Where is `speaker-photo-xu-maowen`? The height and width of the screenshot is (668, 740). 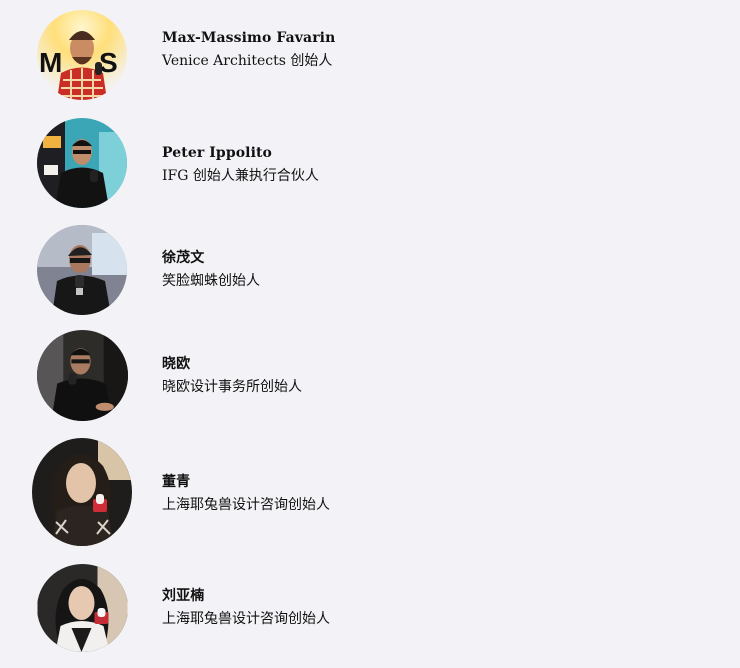
speaker-photo-xu-maowen is located at coordinates (82, 270).